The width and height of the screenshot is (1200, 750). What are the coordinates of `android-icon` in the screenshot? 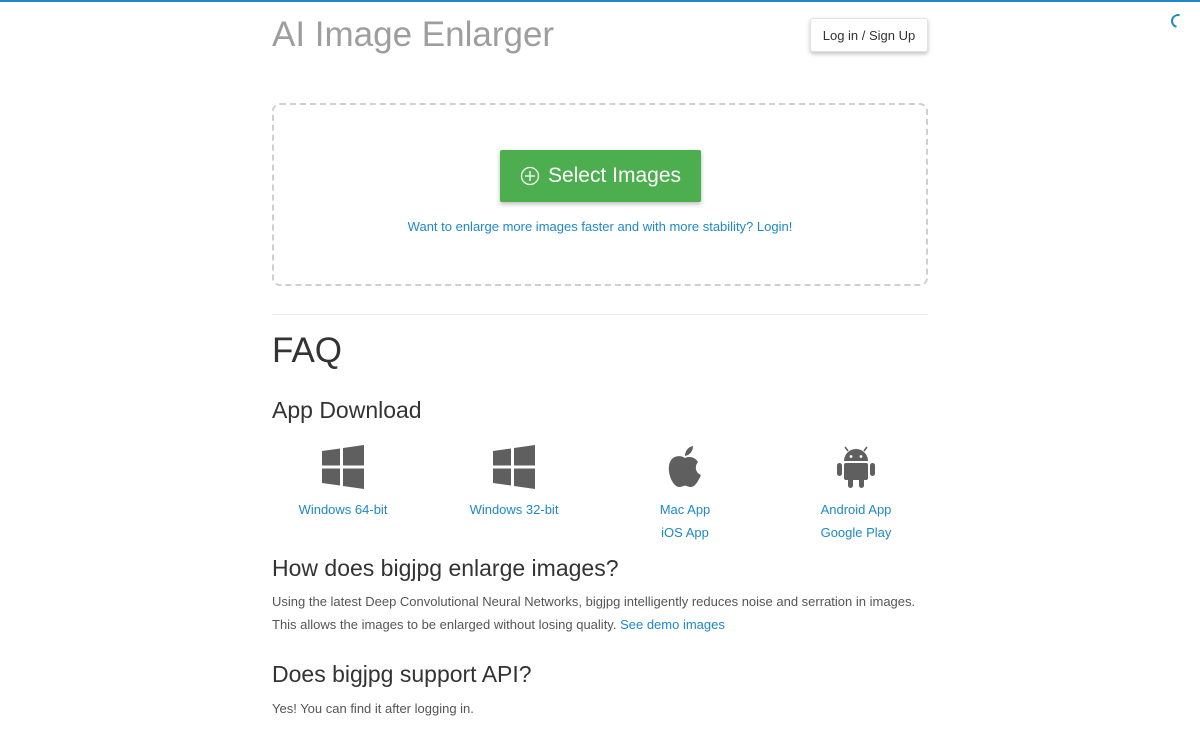 It's located at (856, 467).